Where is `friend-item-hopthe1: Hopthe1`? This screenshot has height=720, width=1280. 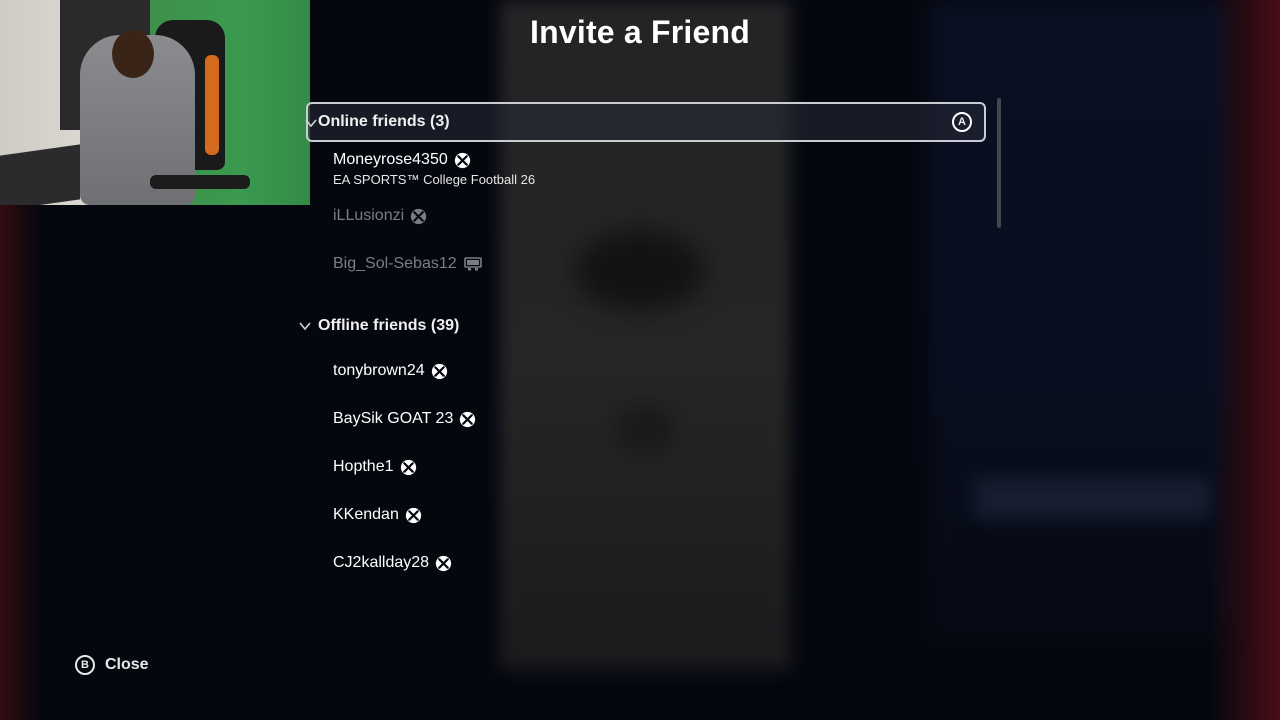
friend-item-hopthe1: Hopthe1 is located at coordinates (375, 467).